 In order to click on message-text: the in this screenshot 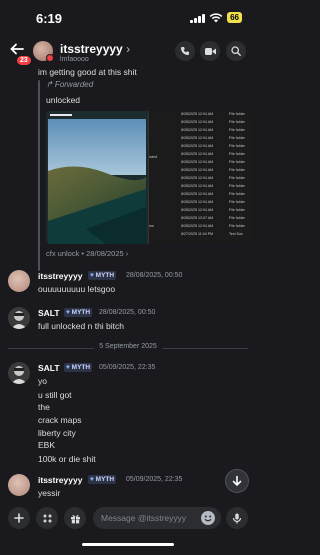, I will do `click(44, 407)`.